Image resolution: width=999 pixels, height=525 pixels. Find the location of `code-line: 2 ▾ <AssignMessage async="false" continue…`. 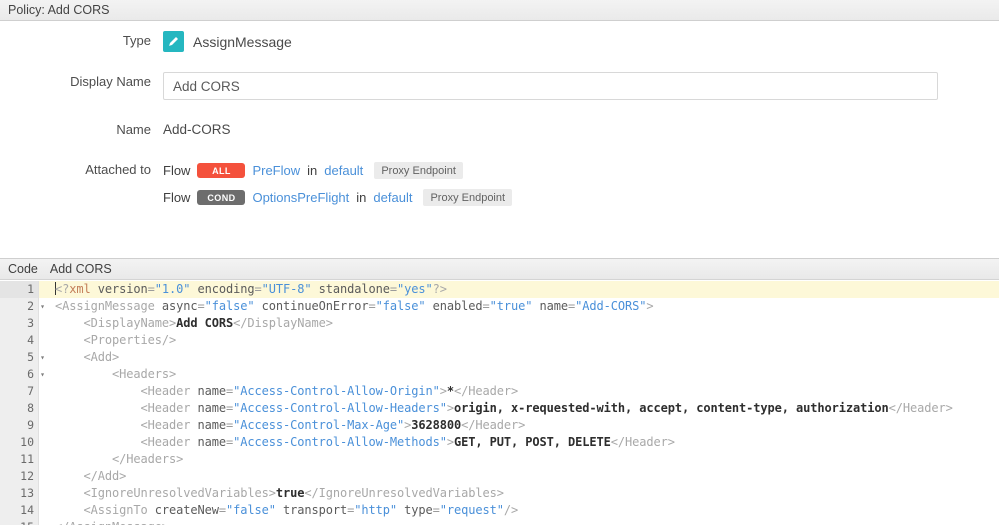

code-line: 2 ▾ <AssignMessage async="false" continue… is located at coordinates (499, 306).